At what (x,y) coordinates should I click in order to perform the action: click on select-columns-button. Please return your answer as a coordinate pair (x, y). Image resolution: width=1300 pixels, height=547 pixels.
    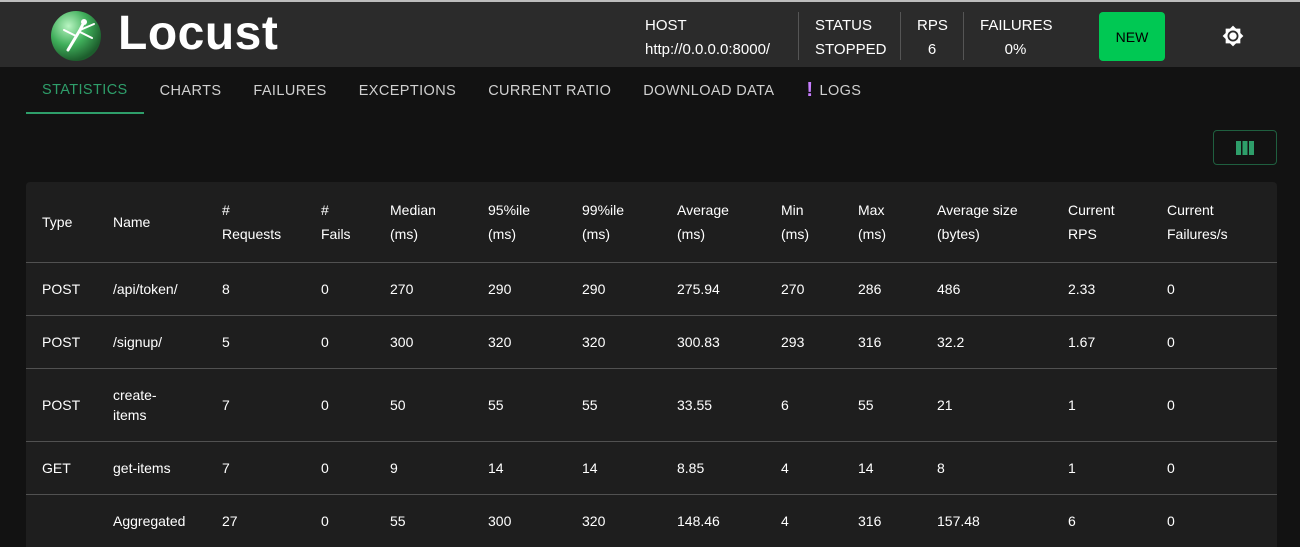
    Looking at the image, I should click on (1245, 147).